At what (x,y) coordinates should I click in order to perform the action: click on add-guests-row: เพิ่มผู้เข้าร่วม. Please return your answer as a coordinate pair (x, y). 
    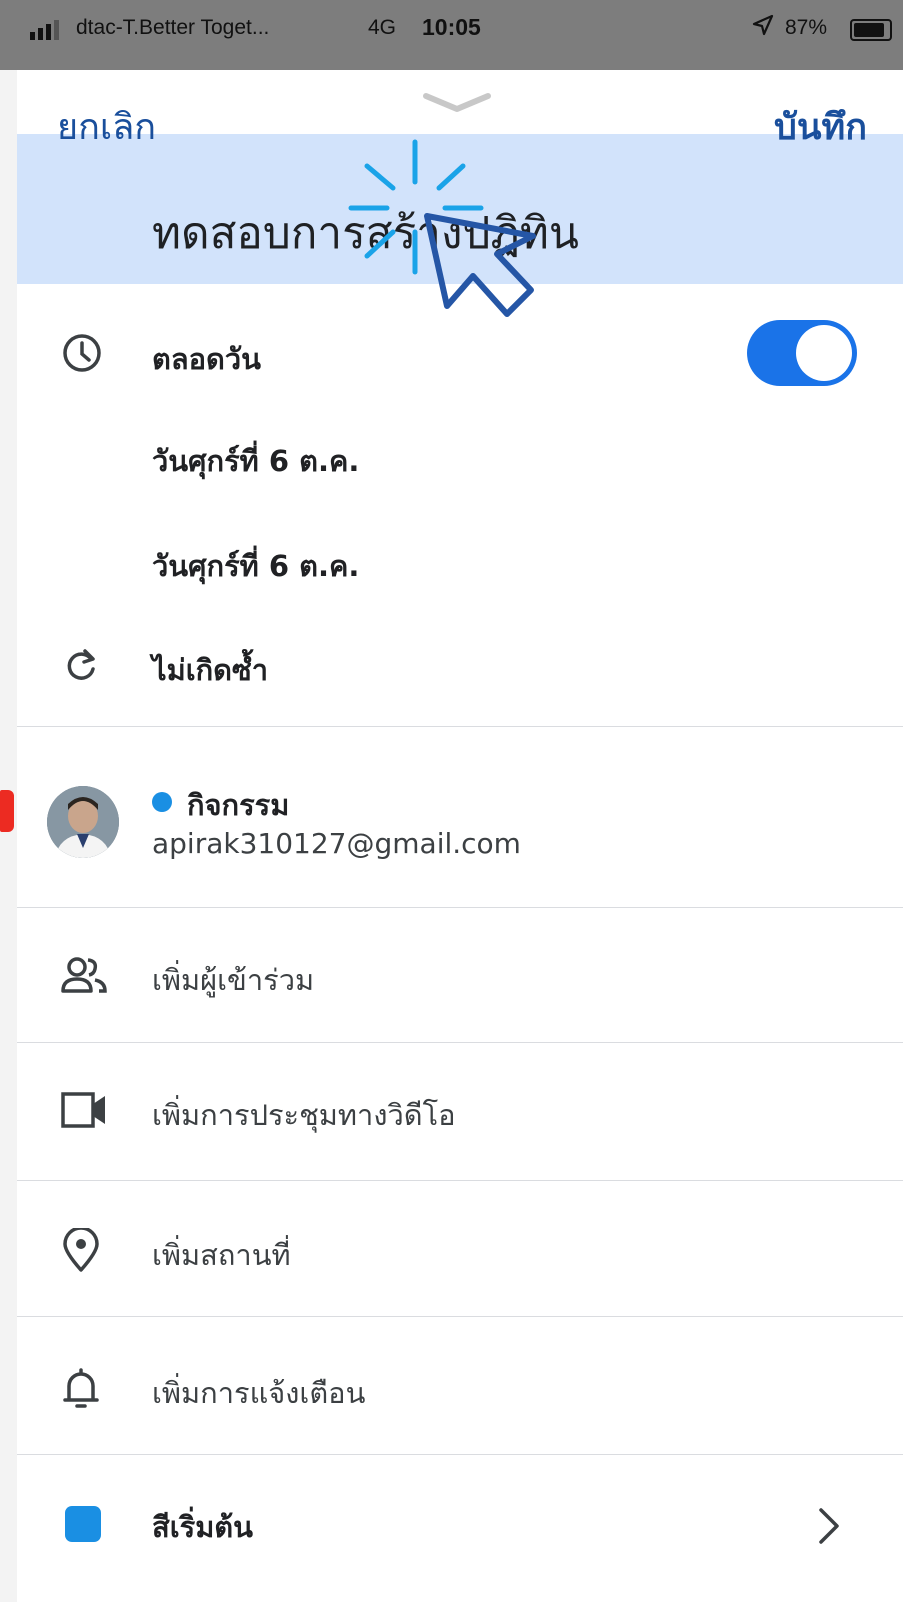
    Looking at the image, I should click on (460, 977).